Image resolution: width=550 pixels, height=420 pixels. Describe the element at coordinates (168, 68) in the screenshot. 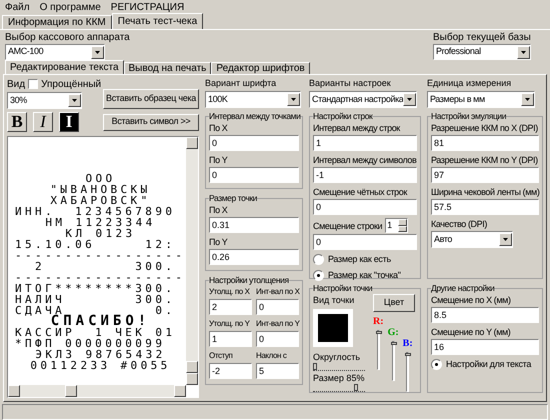

I see `tab: Вывод на печать` at that location.